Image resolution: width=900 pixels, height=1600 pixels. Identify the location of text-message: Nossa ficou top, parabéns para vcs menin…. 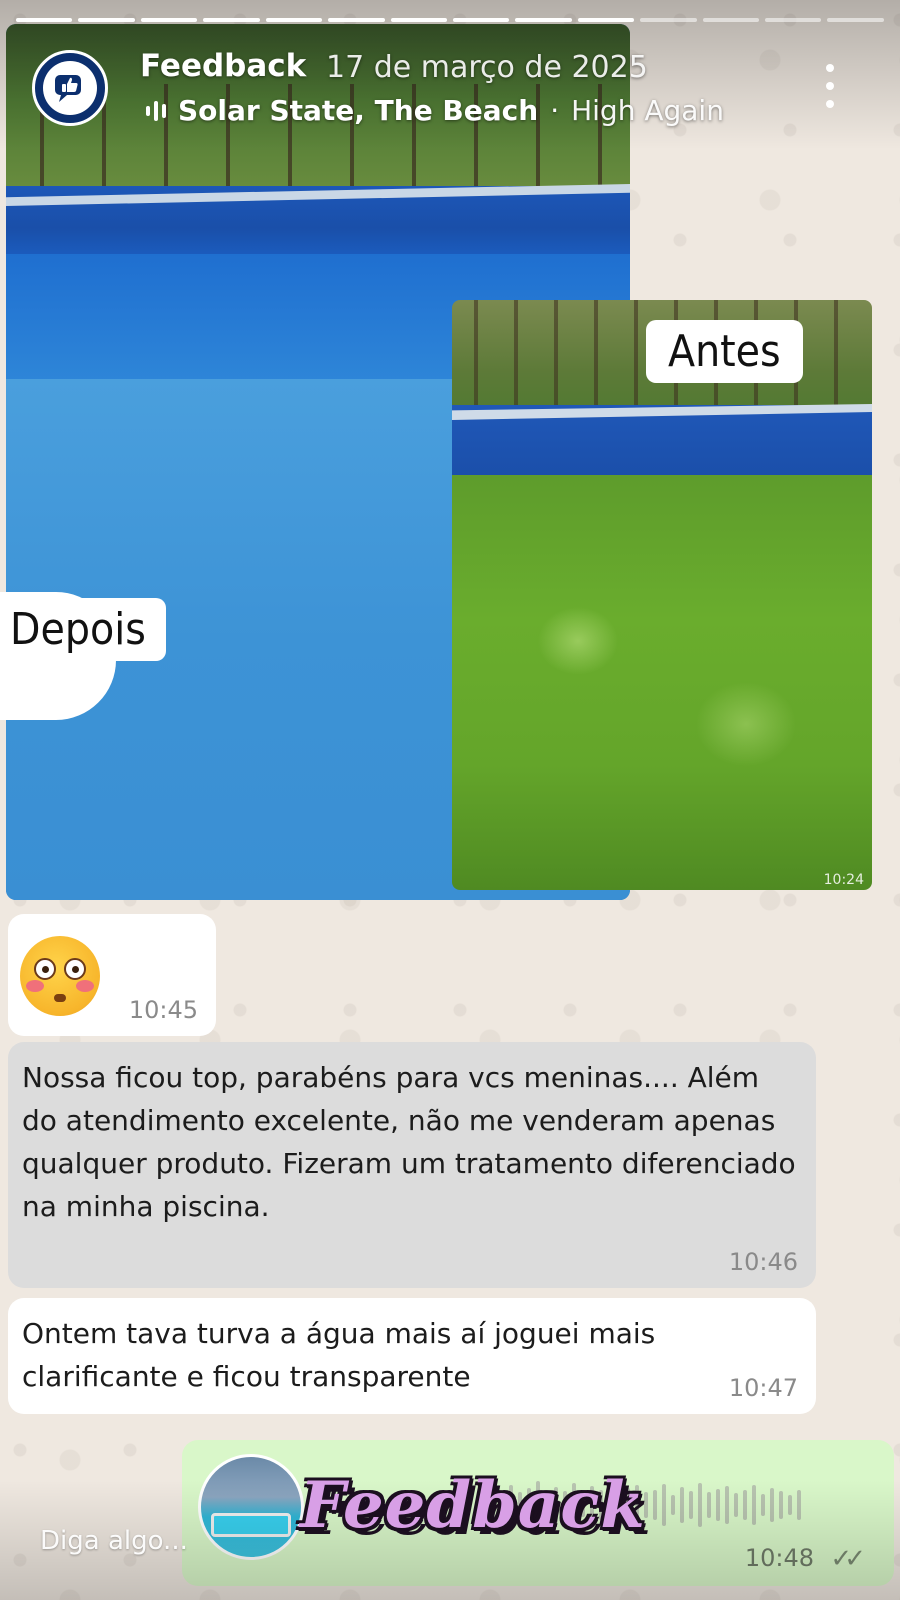
(412, 1165).